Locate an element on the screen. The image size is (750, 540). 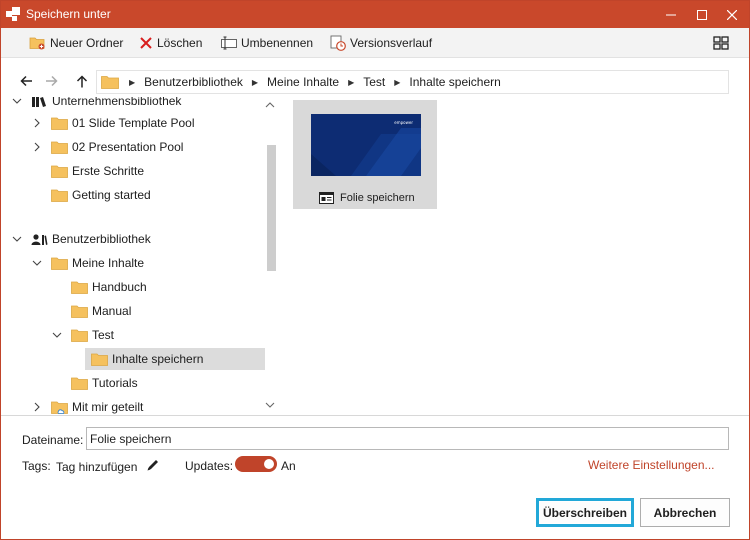
scroll-down-icon is located at coordinates (270, 405).